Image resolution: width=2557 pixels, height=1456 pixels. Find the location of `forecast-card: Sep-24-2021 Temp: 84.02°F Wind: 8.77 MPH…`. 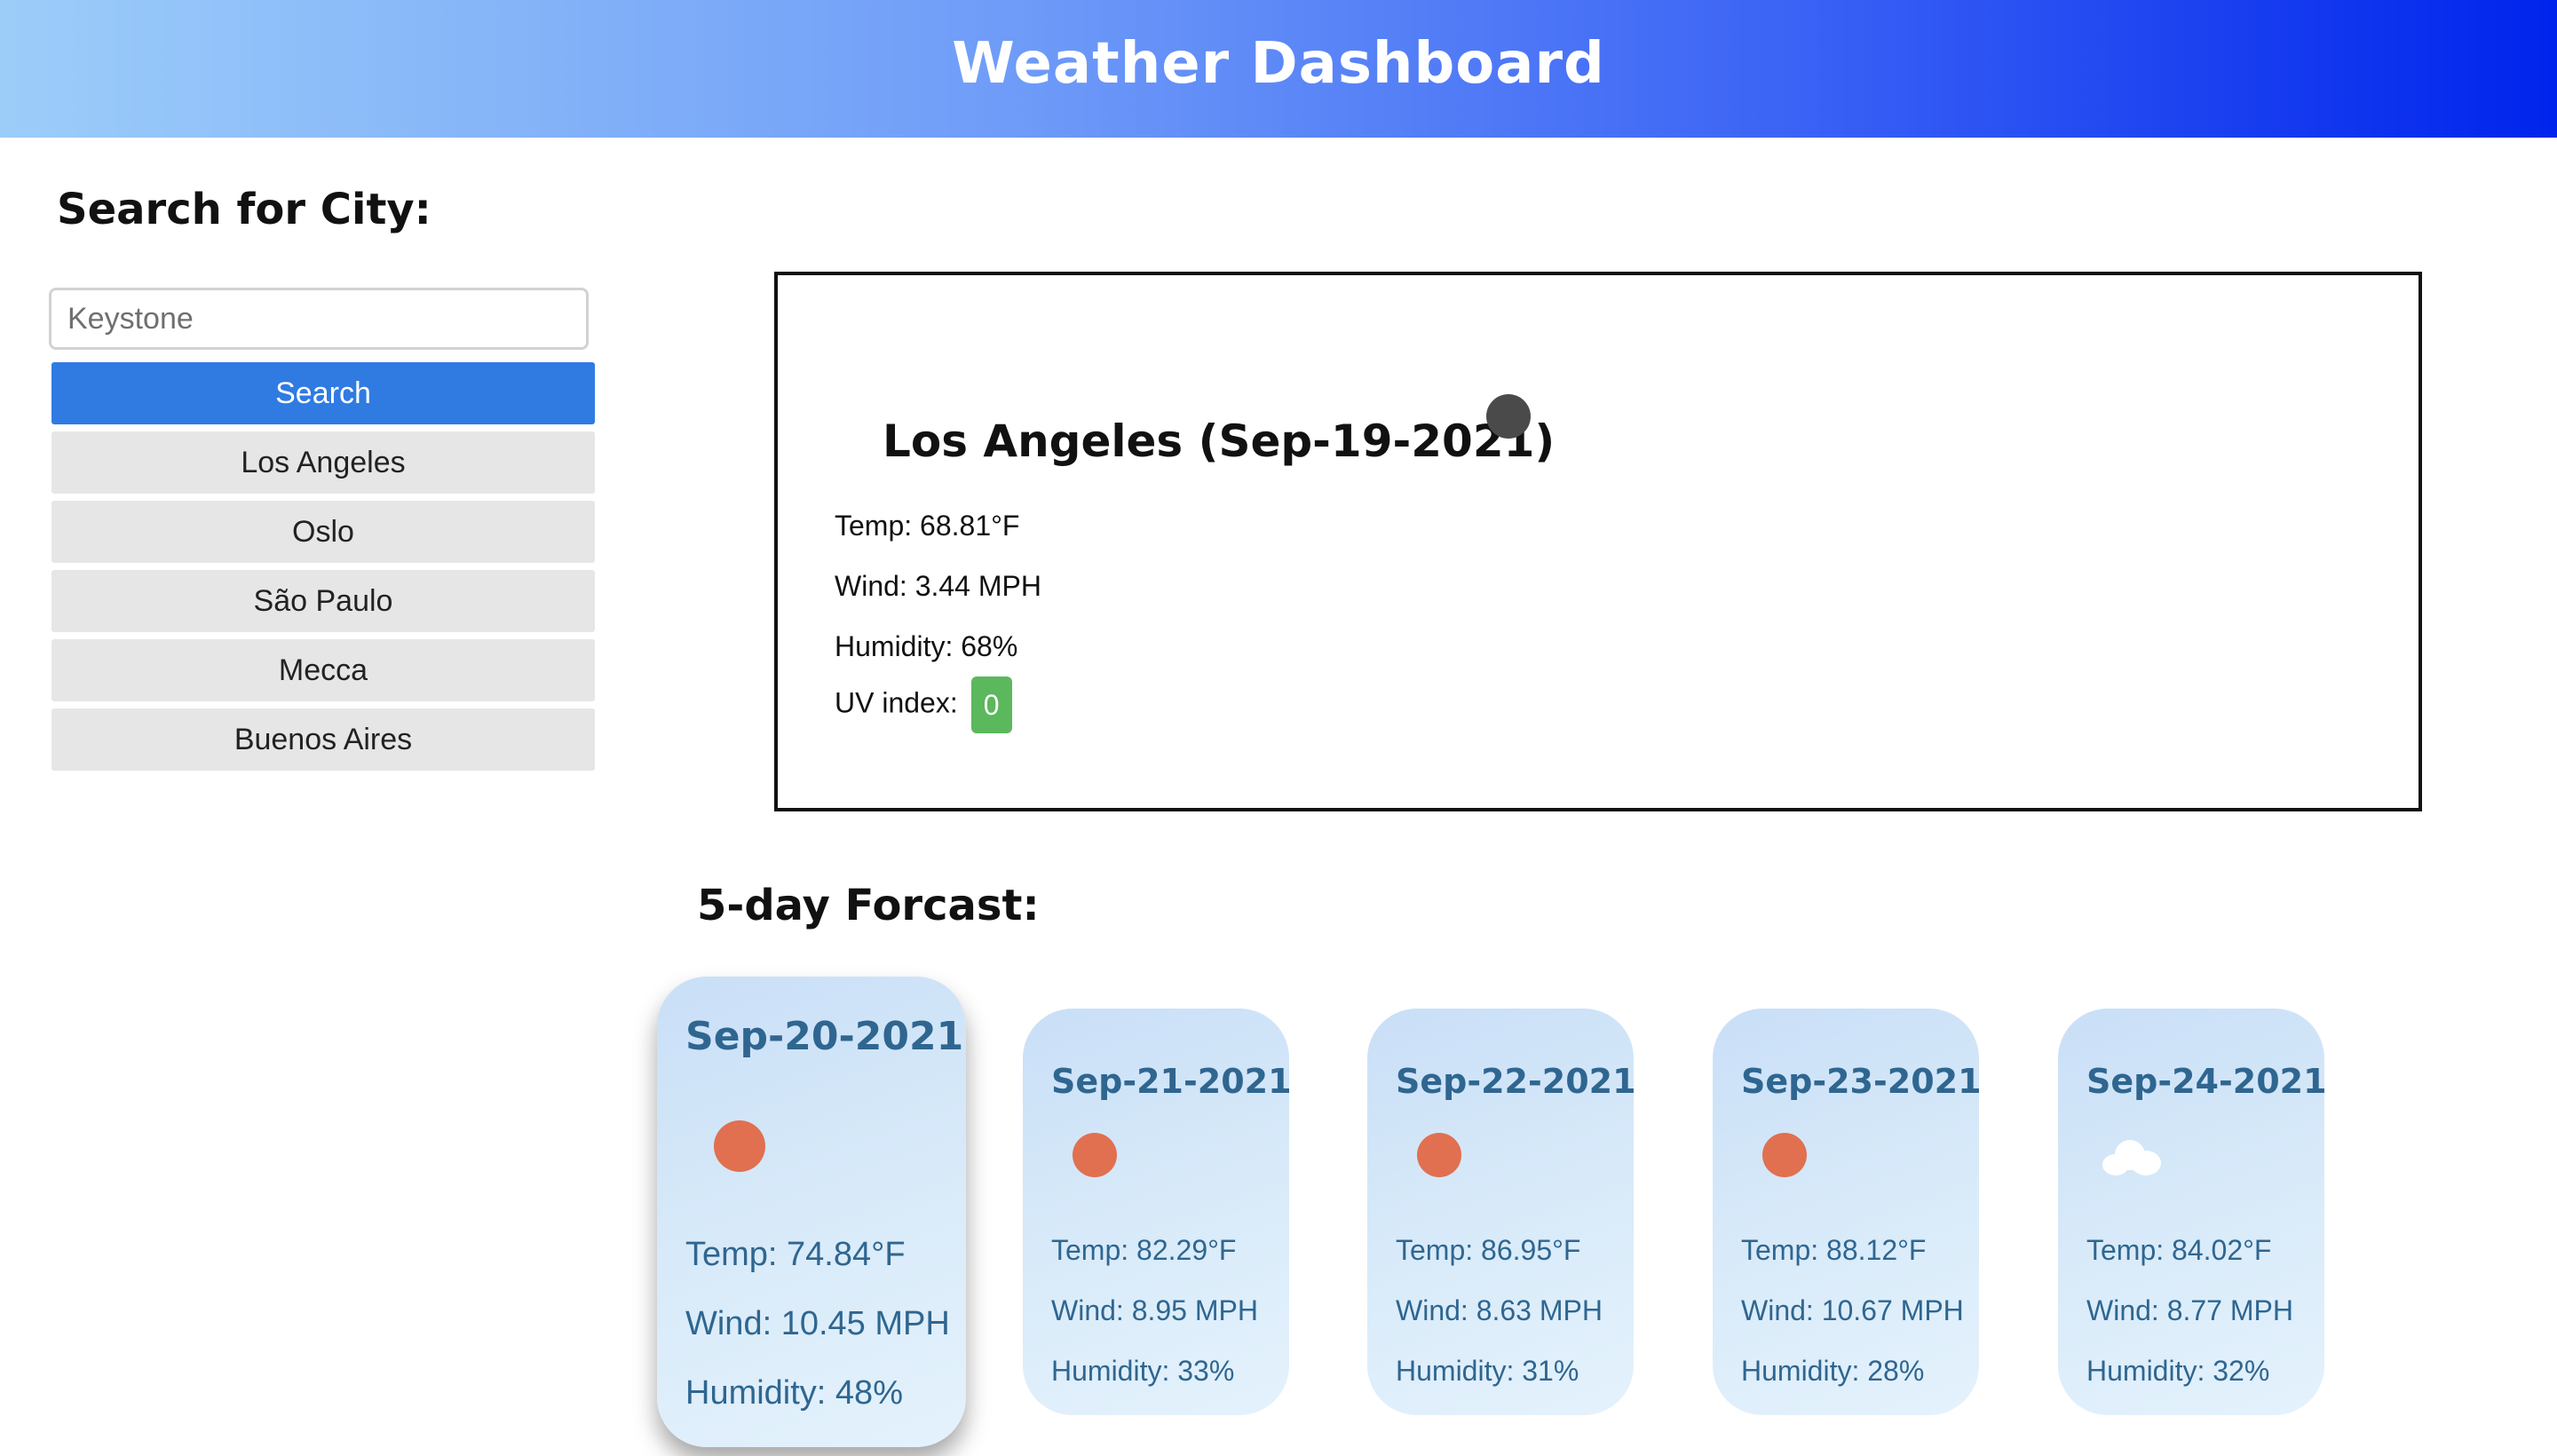

forecast-card: Sep-24-2021 Temp: 84.02°F Wind: 8.77 MPH… is located at coordinates (2191, 1212).